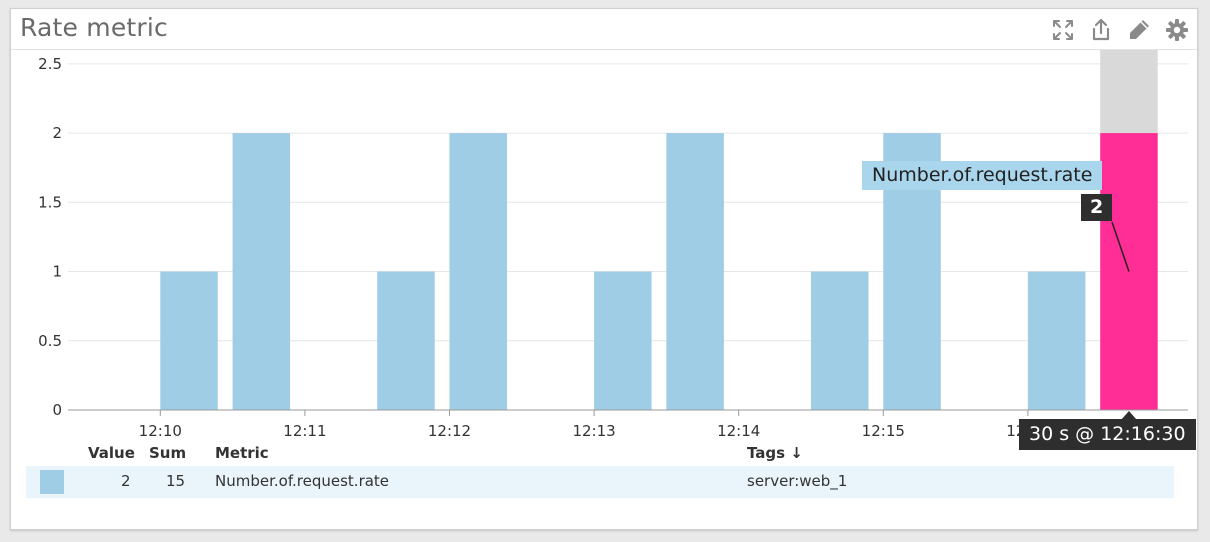 The height and width of the screenshot is (542, 1210). Describe the element at coordinates (593, 431) in the screenshot. I see `x-tick-label: 12:13` at that location.